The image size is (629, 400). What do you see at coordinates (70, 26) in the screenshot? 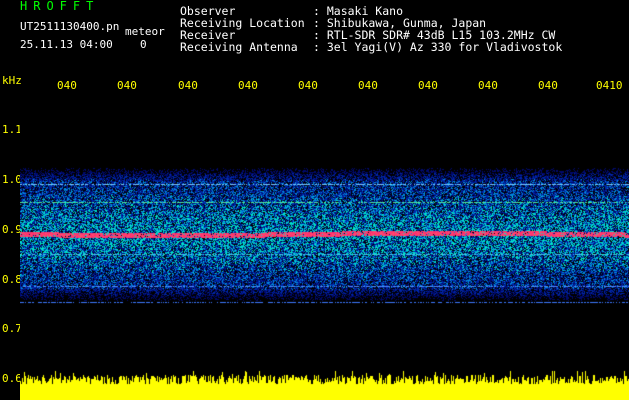
I see `file-name: UT2511130400.pn` at bounding box center [70, 26].